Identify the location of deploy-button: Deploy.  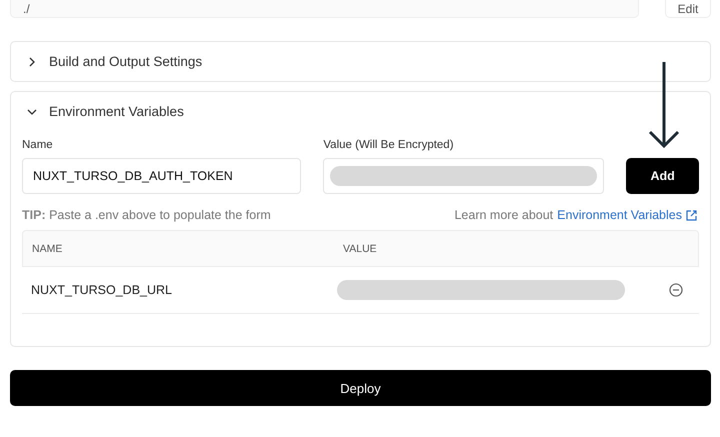
(360, 388).